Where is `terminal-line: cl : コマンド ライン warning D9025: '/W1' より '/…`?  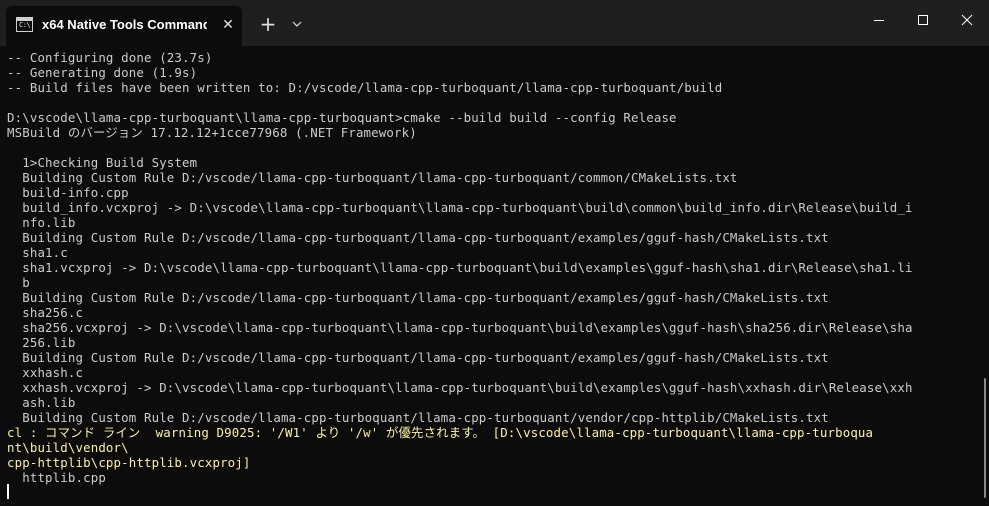 terminal-line: cl : コマンド ライン warning D9025: '/W1' より '/… is located at coordinates (440, 432).